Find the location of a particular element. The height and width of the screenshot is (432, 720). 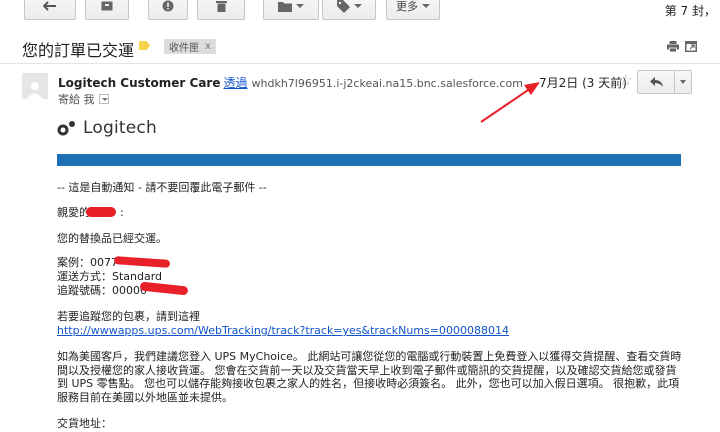

shipping-value: Standard is located at coordinates (137, 276).